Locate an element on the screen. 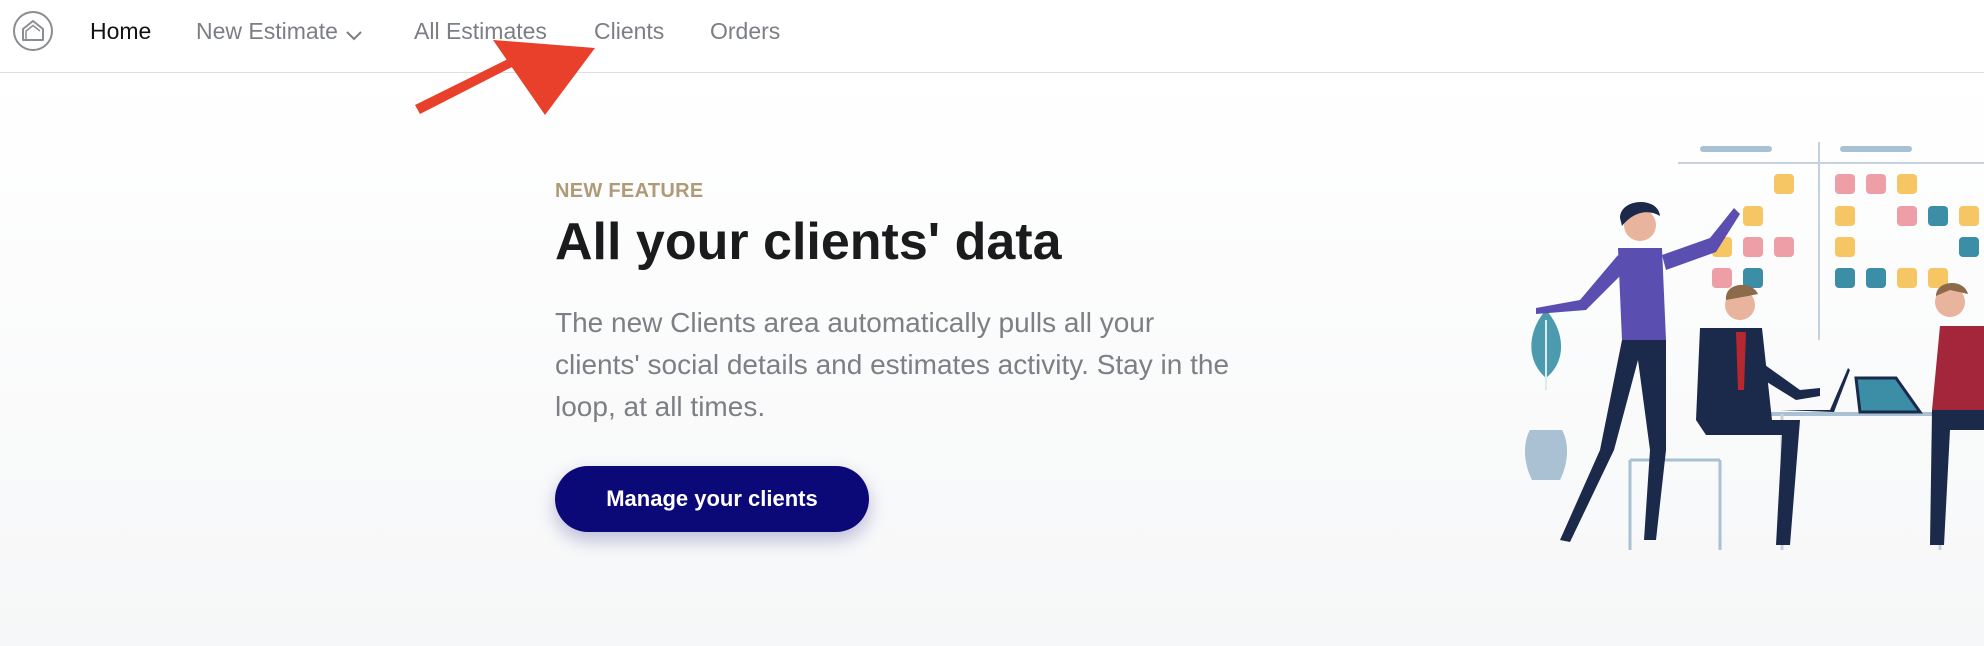 The height and width of the screenshot is (646, 1984). new-feature-label: NEW FEATURE is located at coordinates (629, 191).